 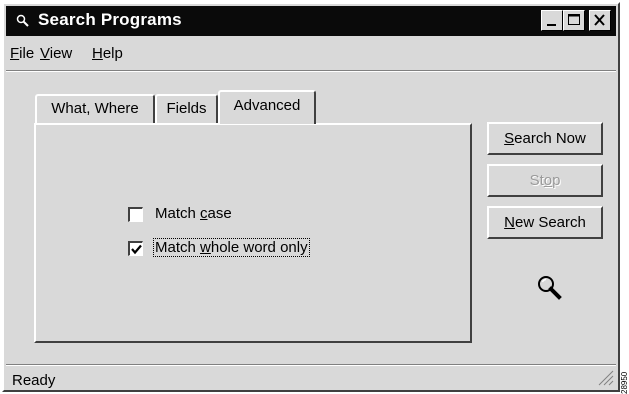 I want to click on match-whole-word-label: Match whole word only, so click(x=231, y=247).